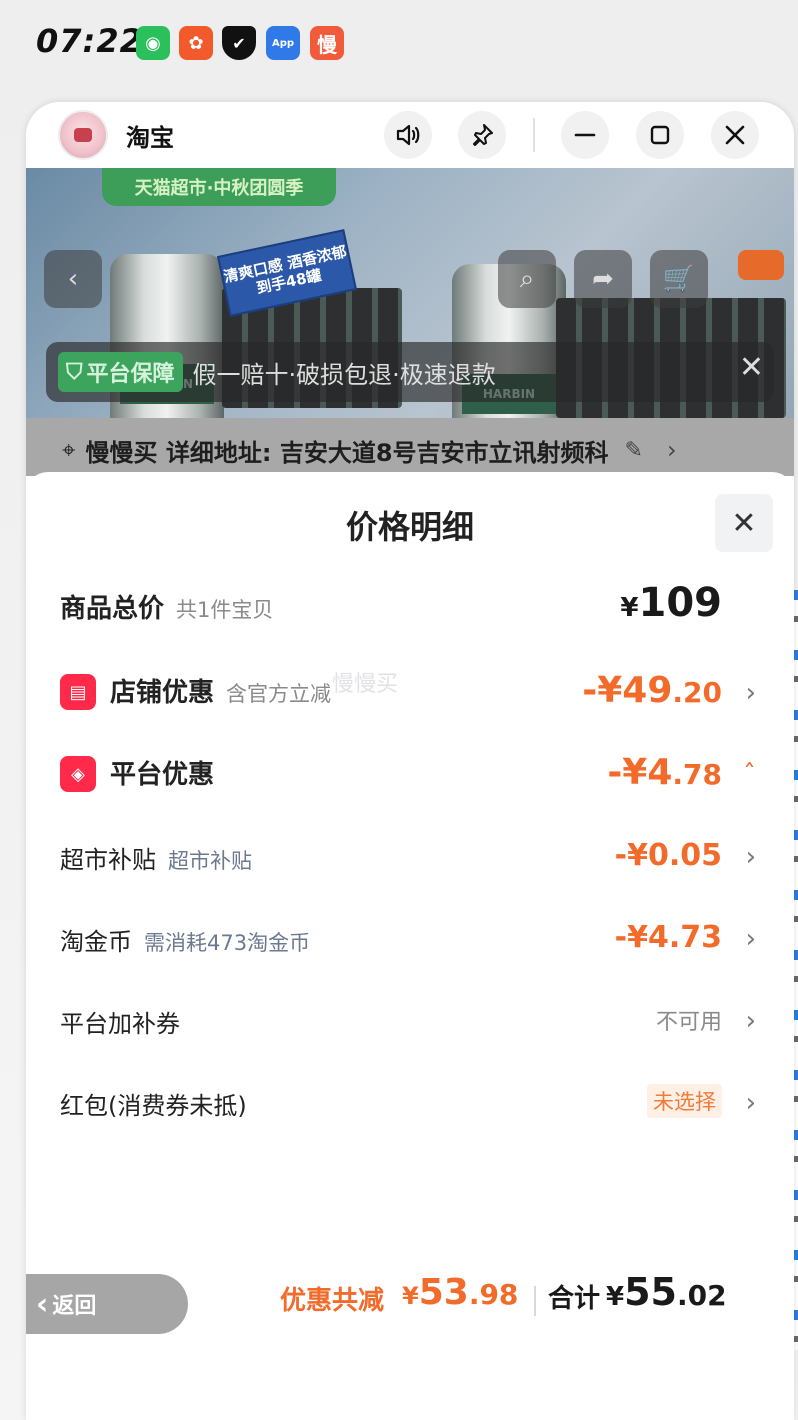 This screenshot has width=798, height=1420. I want to click on close-icon: ✕, so click(744, 523).